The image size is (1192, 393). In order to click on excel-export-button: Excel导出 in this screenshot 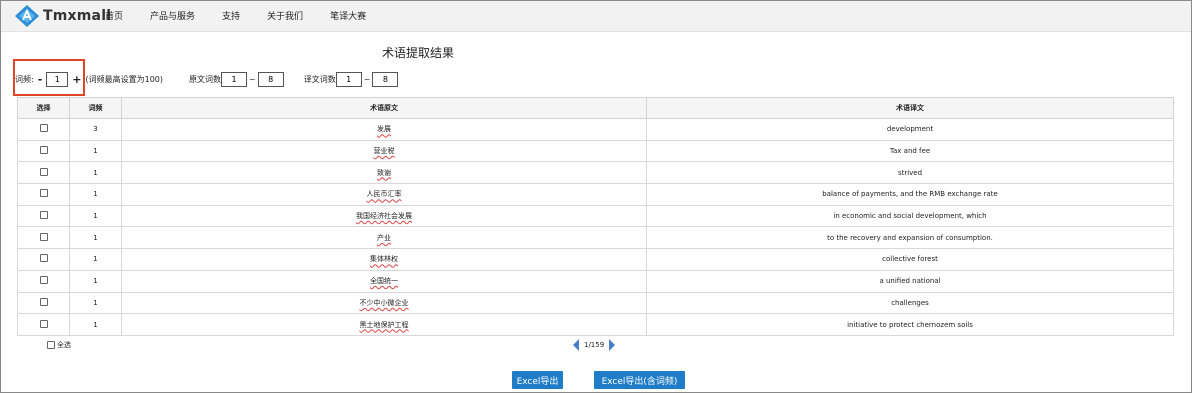, I will do `click(537, 380)`.